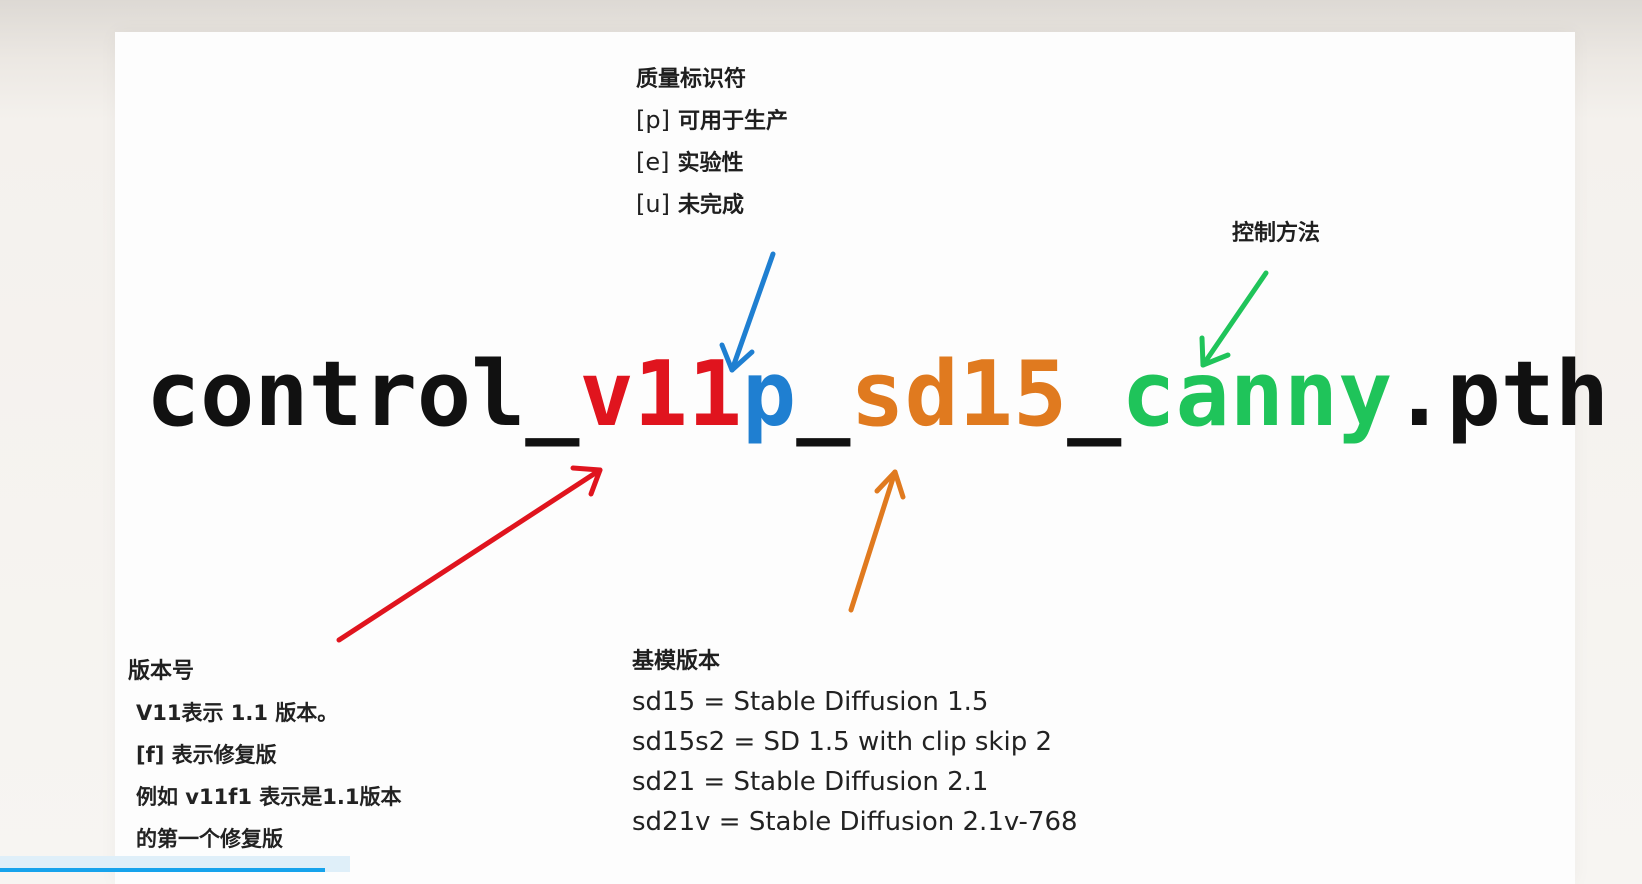 The image size is (1642, 884). What do you see at coordinates (959, 394) in the screenshot?
I see `filename-base-model: sd15` at bounding box center [959, 394].